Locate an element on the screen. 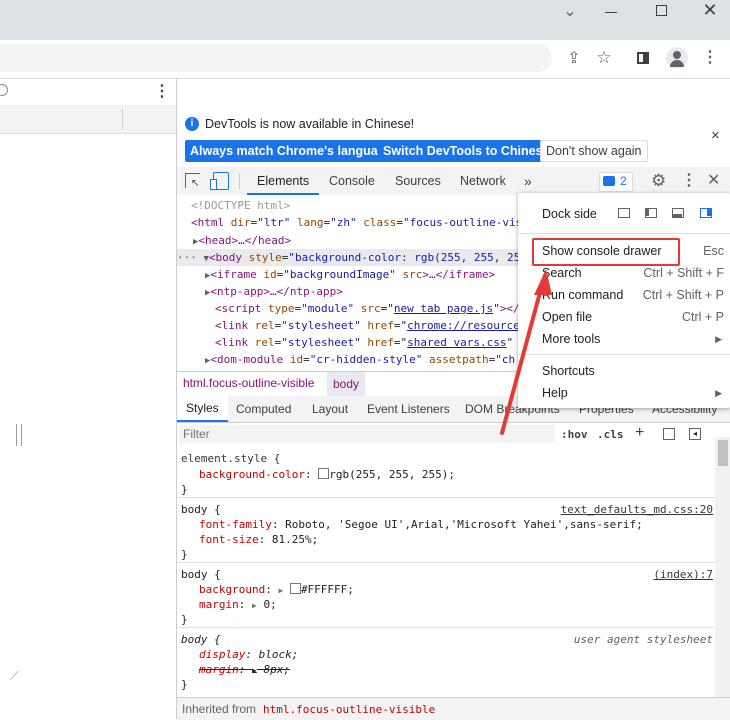 The height and width of the screenshot is (720, 730). device-toolbar-icon is located at coordinates (219, 181).